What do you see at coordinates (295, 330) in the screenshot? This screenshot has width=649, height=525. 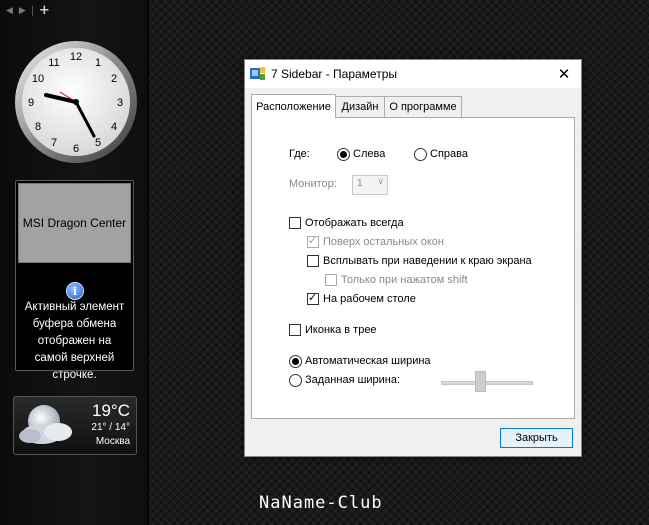 I see `tray-icon-checkbox` at bounding box center [295, 330].